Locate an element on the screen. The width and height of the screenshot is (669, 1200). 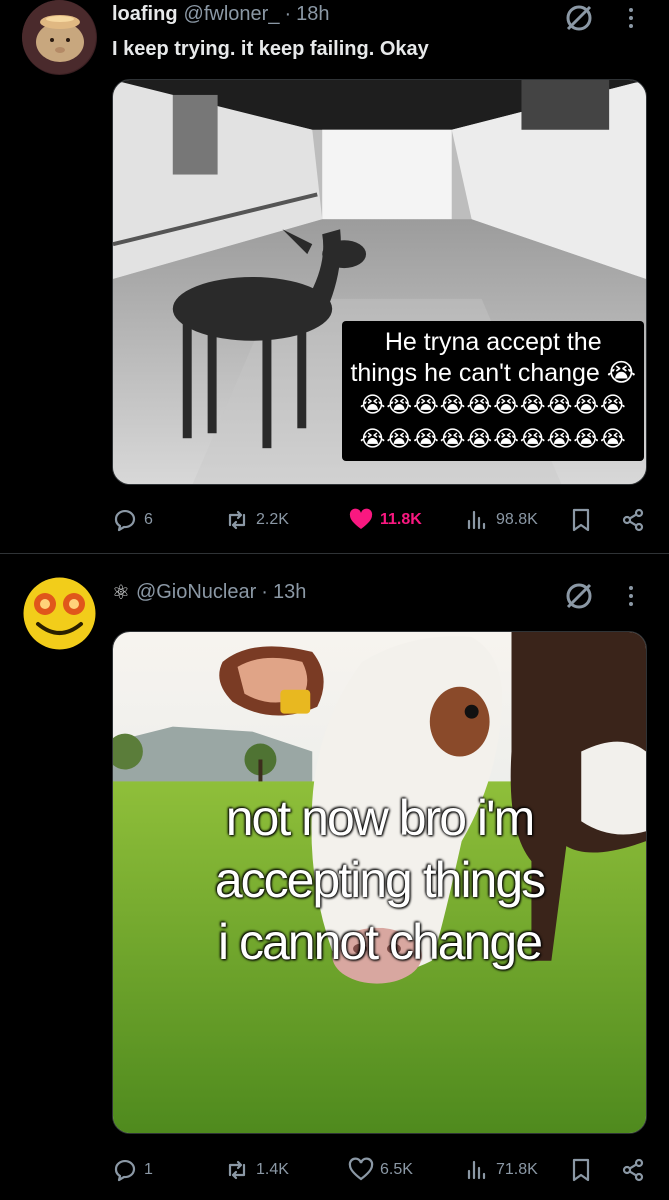
post-time: 18h is located at coordinates (312, 14).